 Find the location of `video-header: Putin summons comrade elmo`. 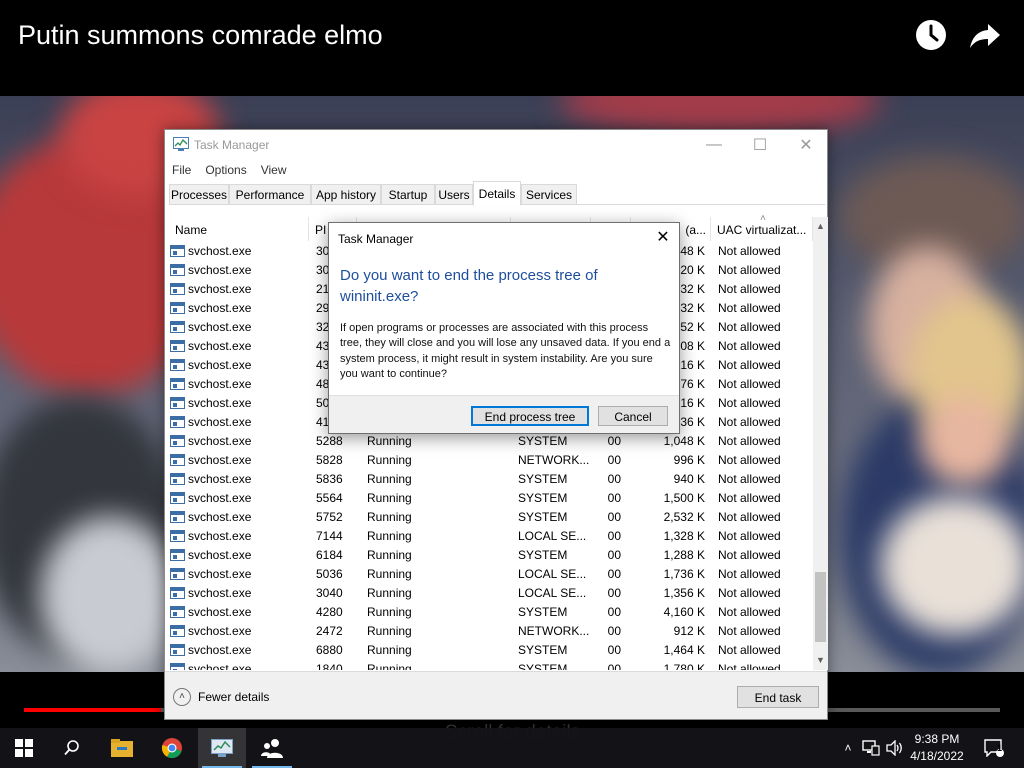

video-header: Putin summons comrade elmo is located at coordinates (512, 48).